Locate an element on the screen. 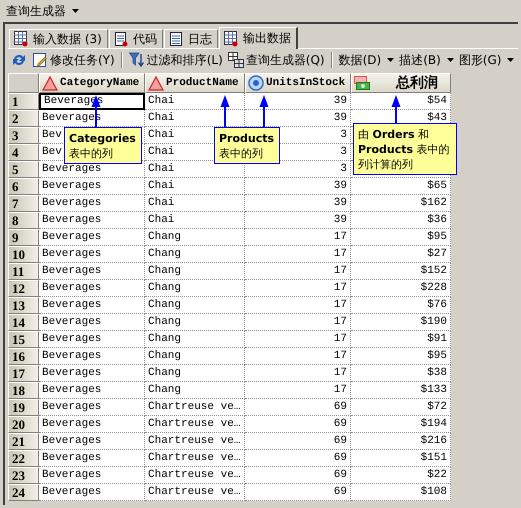  tab: 代码 is located at coordinates (135, 38).